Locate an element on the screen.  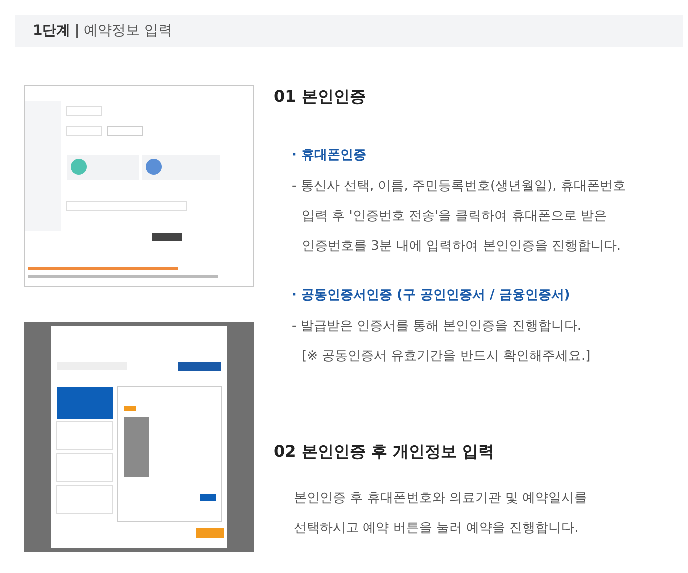
method-title: · 공동인증서인증 (구 공인인증서 / 금융인증서) is located at coordinates (432, 295).